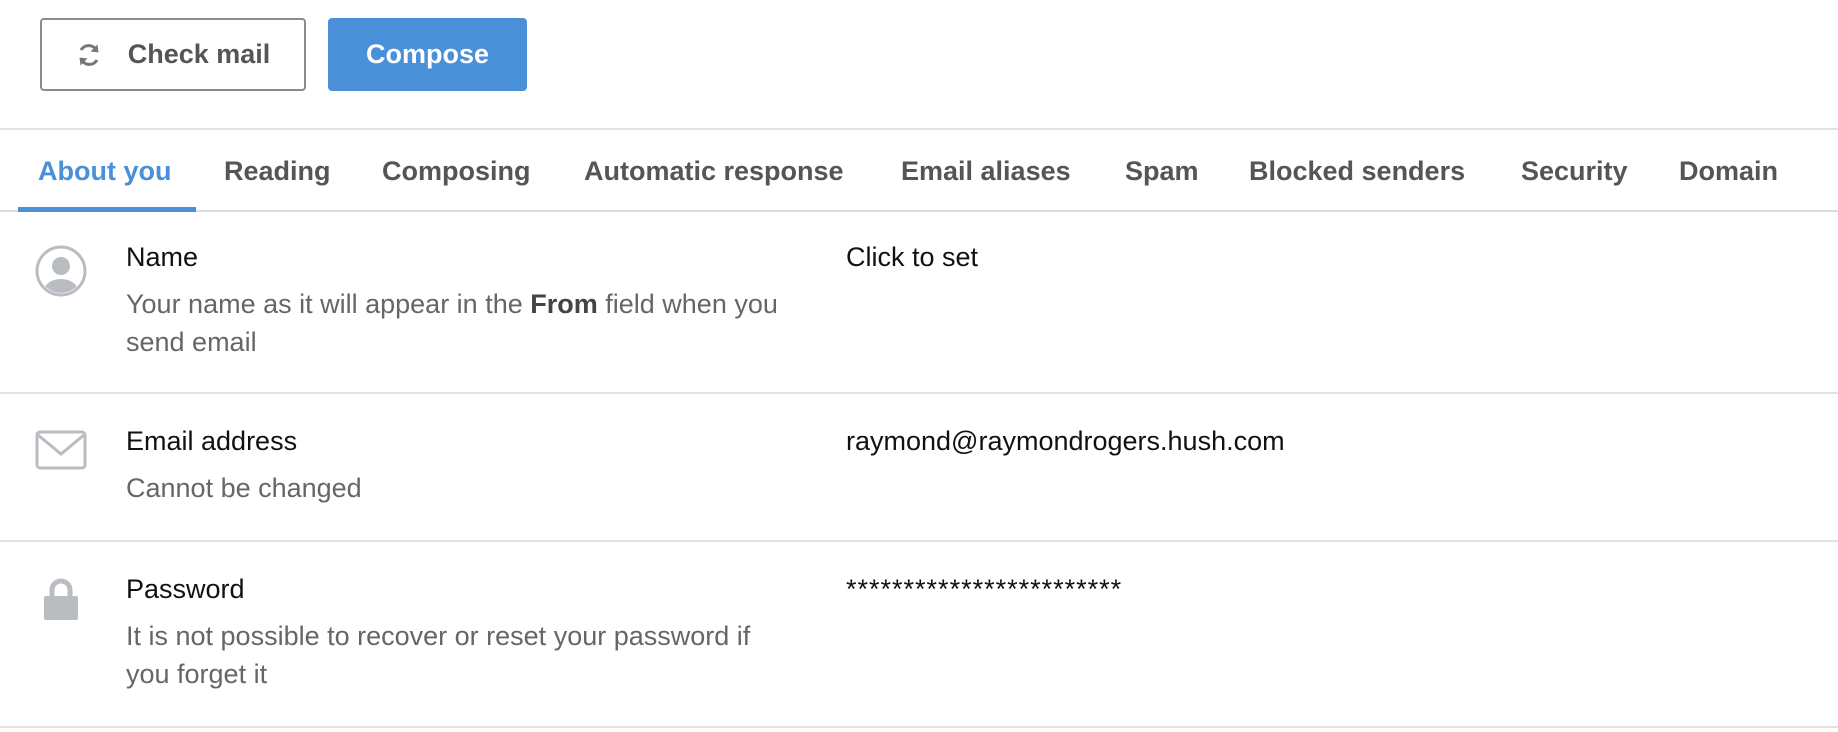 This screenshot has width=1838, height=732. Describe the element at coordinates (185, 589) in the screenshot. I see `setting-title: Password` at that location.